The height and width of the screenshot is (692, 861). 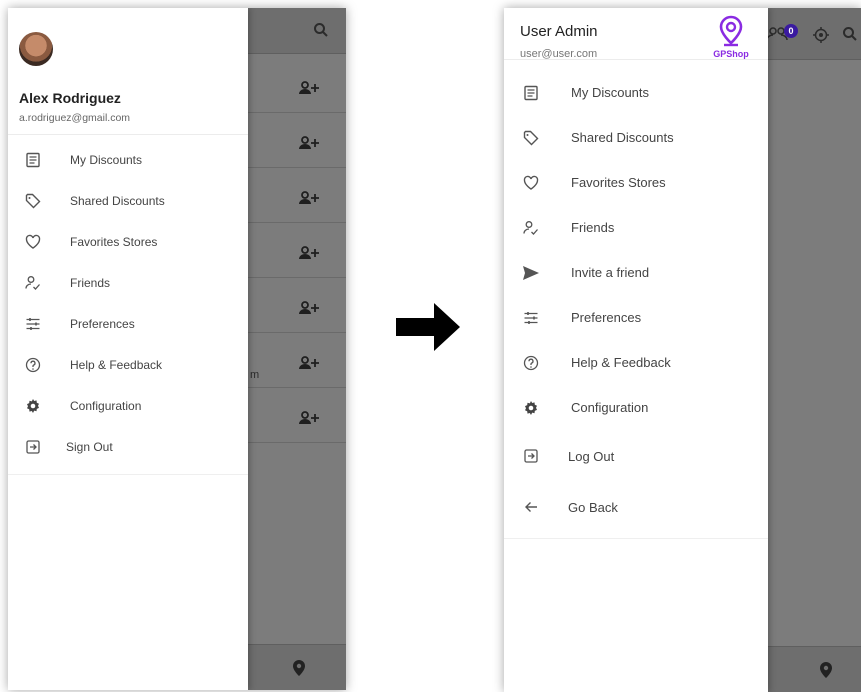 What do you see at coordinates (89, 446) in the screenshot?
I see `menu-item-label: Sign Out` at bounding box center [89, 446].